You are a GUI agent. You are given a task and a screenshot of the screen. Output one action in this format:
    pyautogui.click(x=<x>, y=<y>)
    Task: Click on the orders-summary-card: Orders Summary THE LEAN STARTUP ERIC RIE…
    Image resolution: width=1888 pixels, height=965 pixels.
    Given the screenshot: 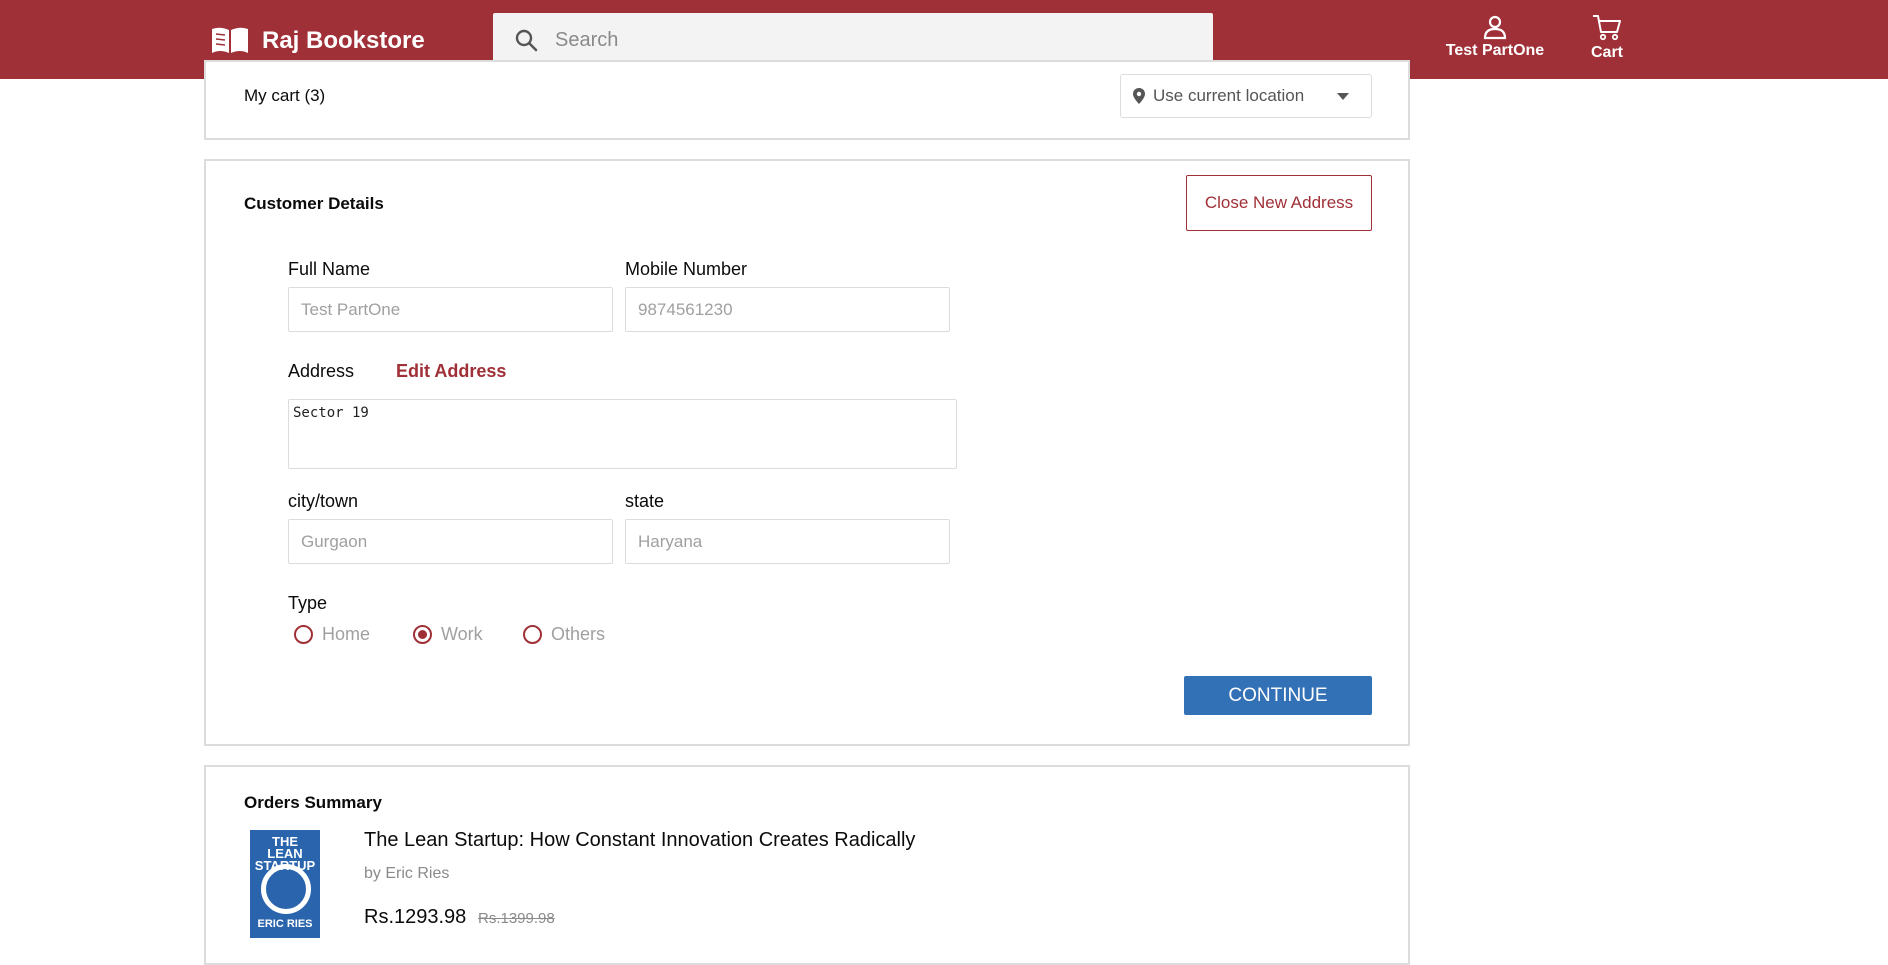 What is the action you would take?
    pyautogui.click(x=807, y=865)
    